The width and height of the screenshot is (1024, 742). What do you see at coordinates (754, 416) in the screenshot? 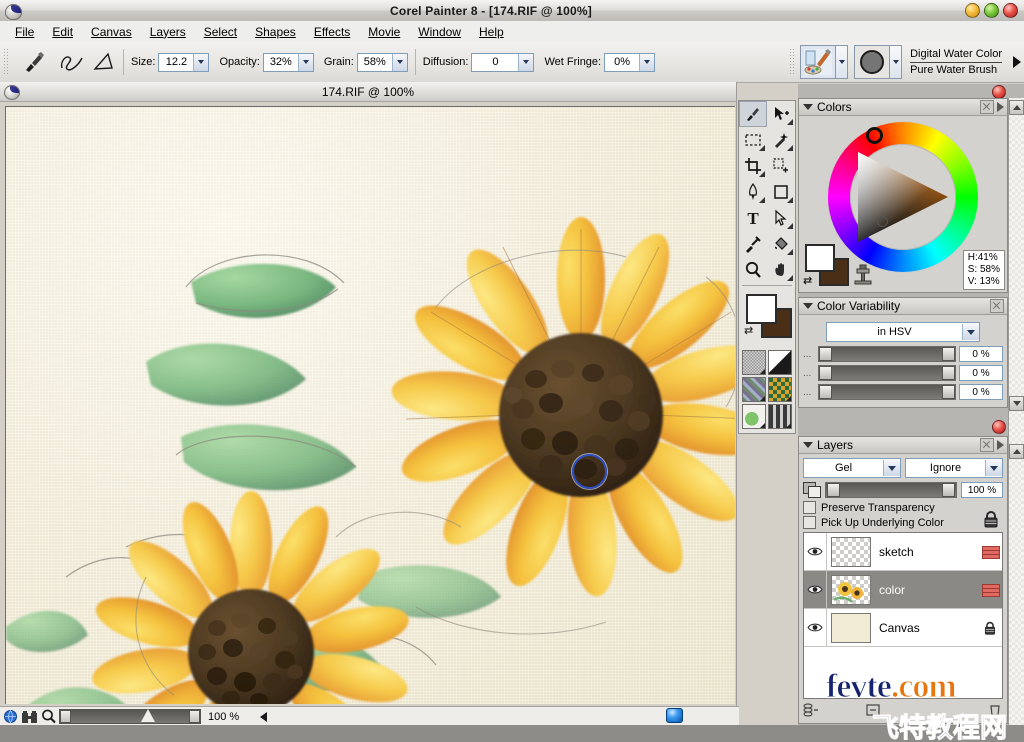
I see `image-hose-selector` at bounding box center [754, 416].